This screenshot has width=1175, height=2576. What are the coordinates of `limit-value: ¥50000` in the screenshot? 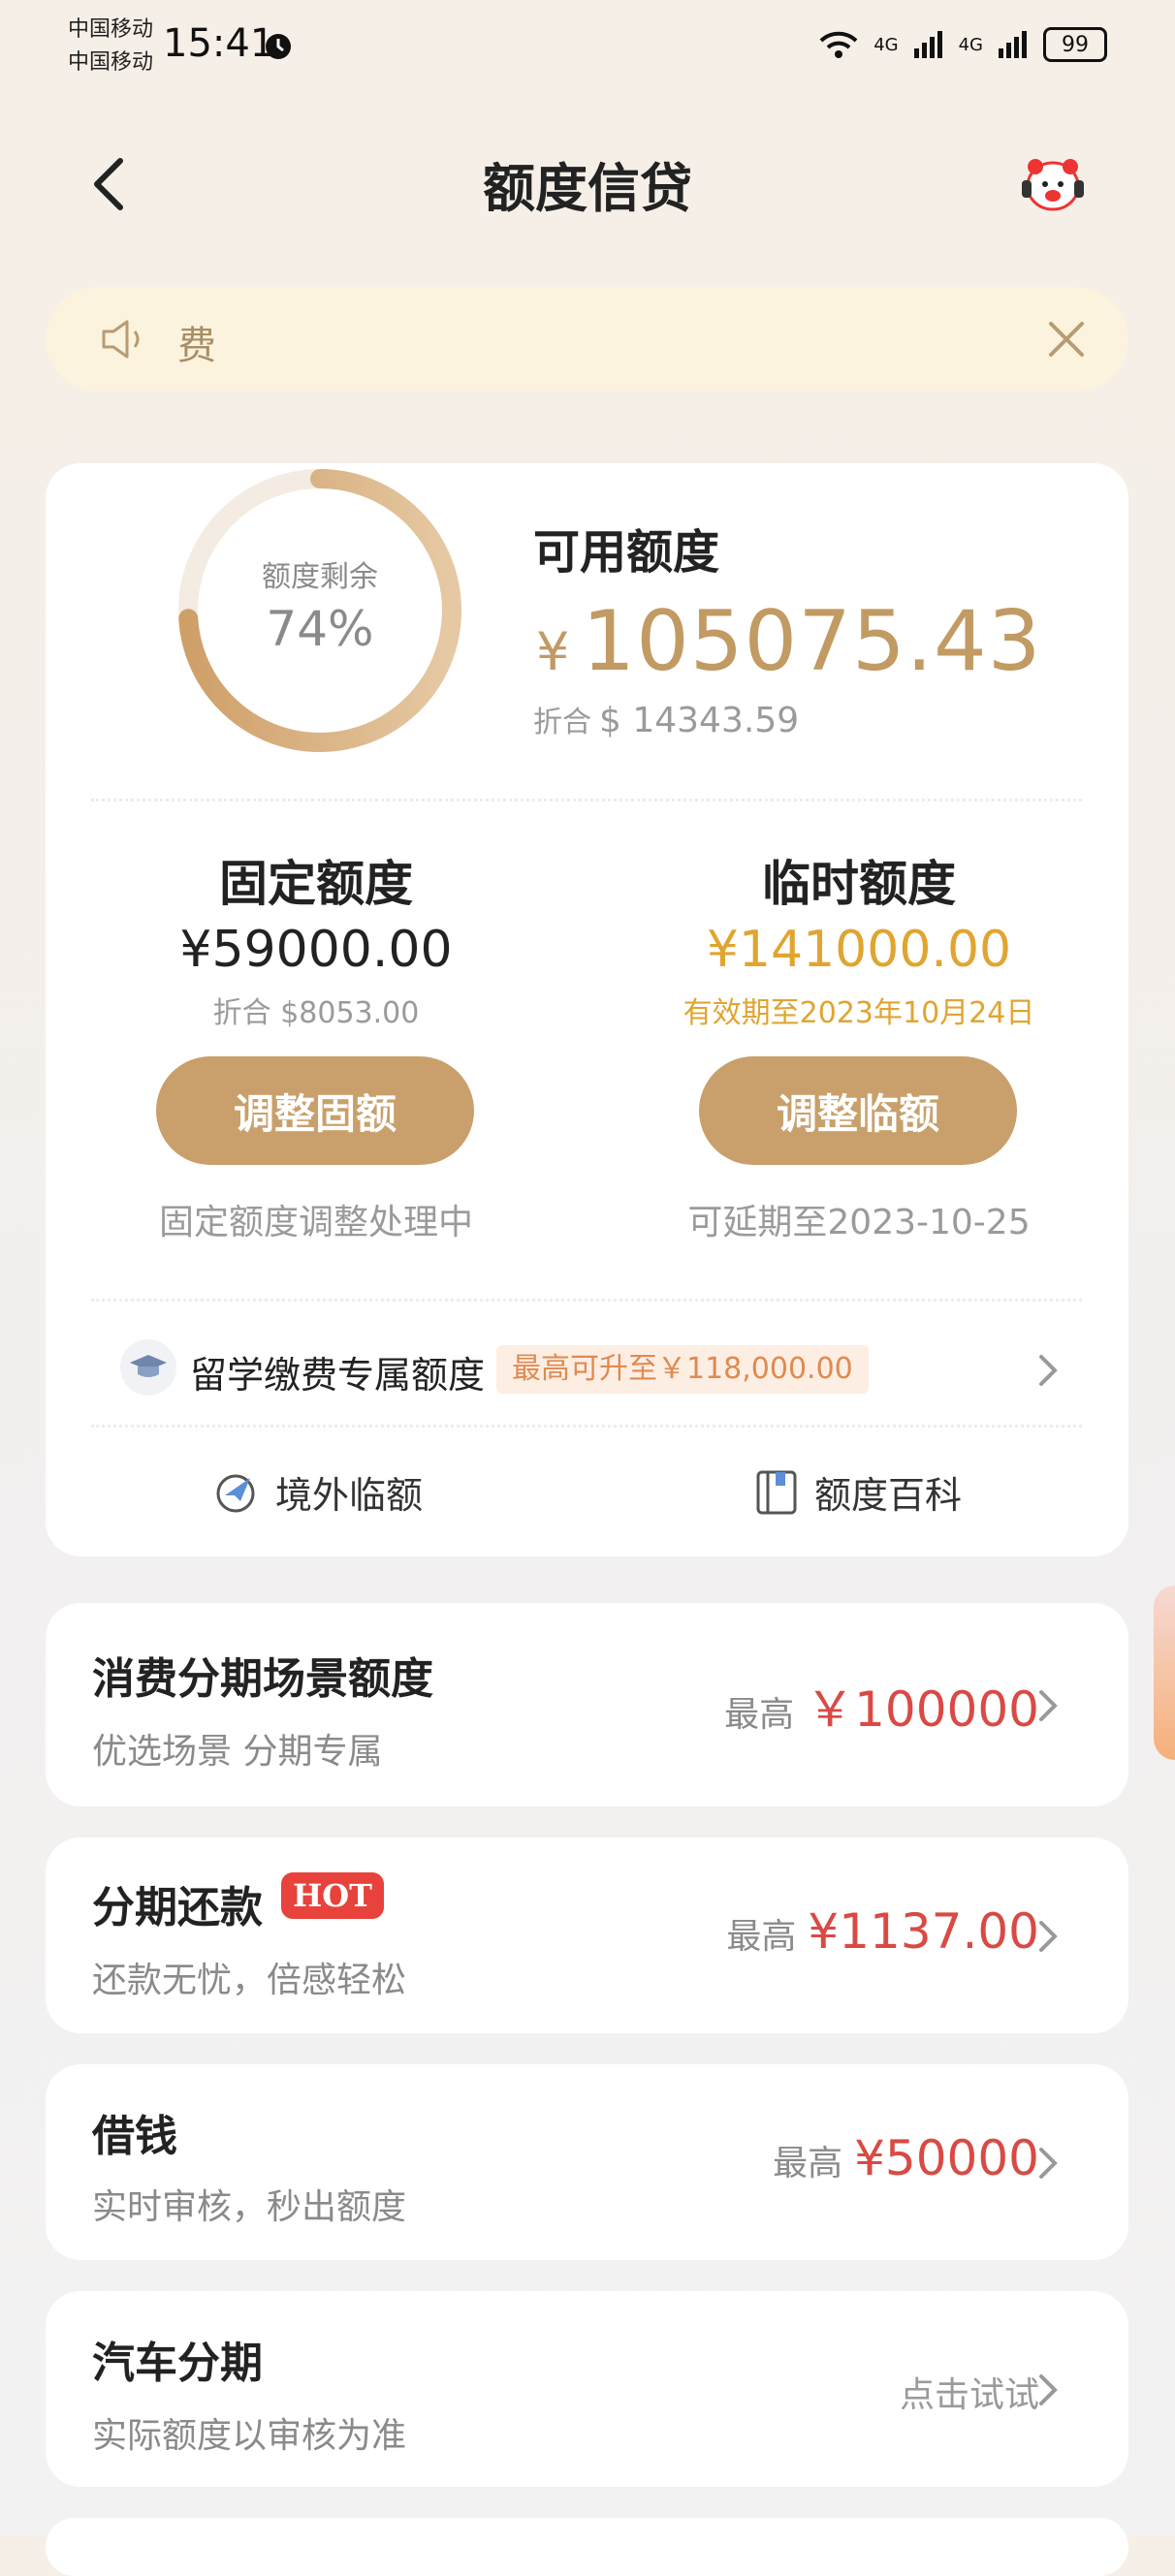 It's located at (946, 2158).